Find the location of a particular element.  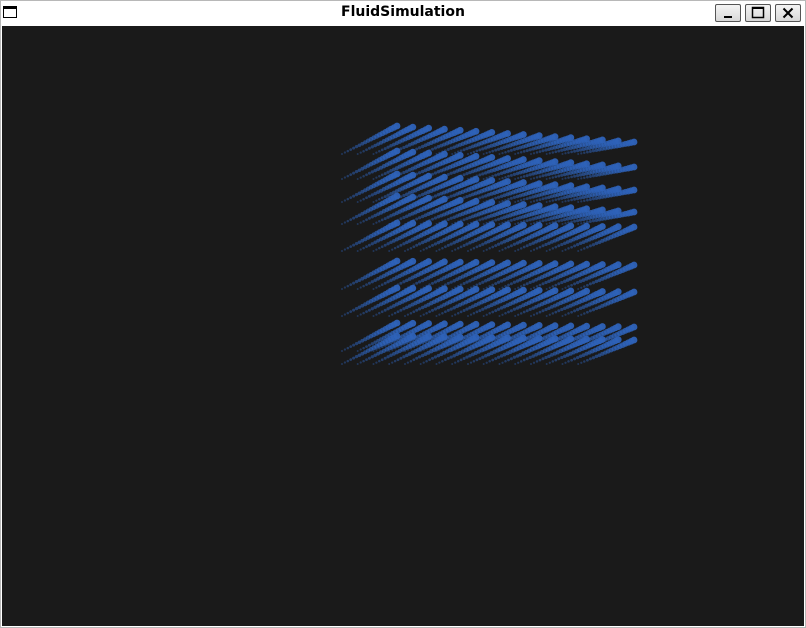

close-button is located at coordinates (788, 13).